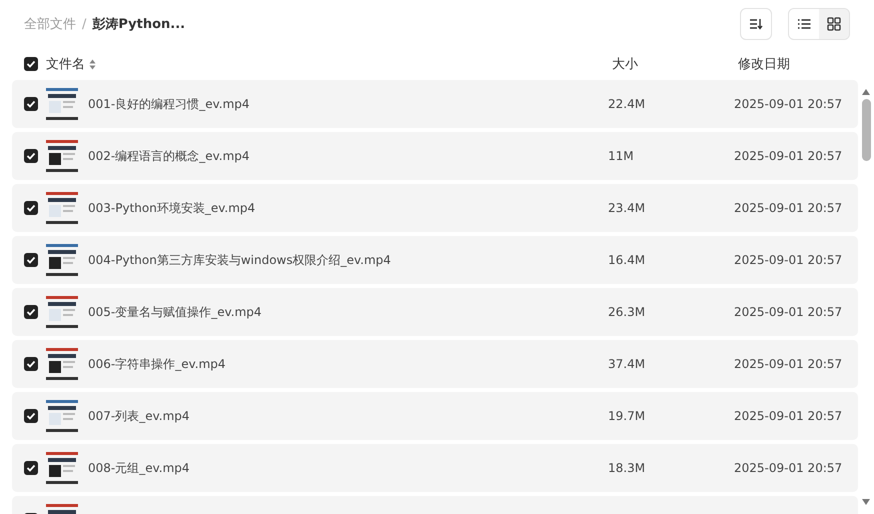  Describe the element at coordinates (239, 260) in the screenshot. I see `file-name: 004-Python第三方库安装与windows权限介绍_ev.mp4` at that location.